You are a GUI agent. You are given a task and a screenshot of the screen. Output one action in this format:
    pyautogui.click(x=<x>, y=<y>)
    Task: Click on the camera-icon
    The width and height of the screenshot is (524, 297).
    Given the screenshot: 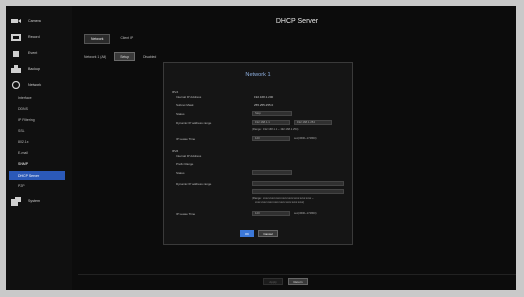 What is the action you would take?
    pyautogui.click(x=16, y=21)
    